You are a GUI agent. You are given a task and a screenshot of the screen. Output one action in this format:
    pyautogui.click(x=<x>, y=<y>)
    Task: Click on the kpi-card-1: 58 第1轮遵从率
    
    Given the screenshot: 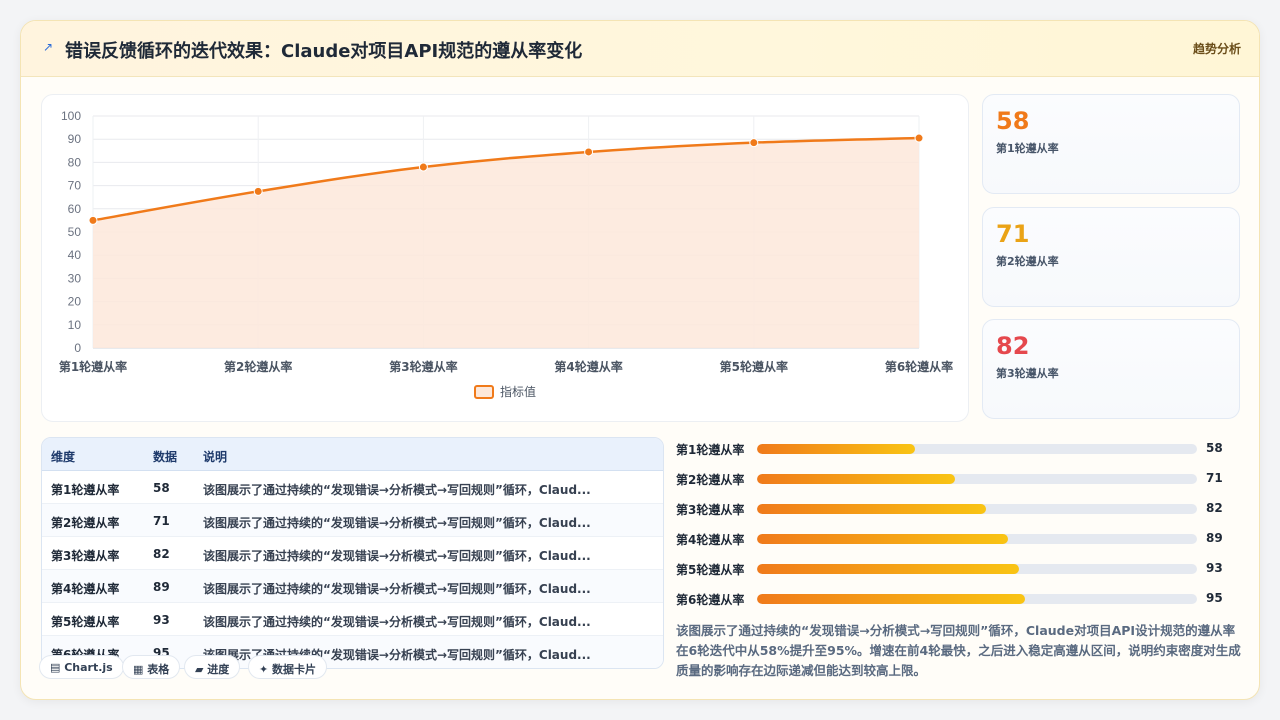 What is the action you would take?
    pyautogui.click(x=1111, y=144)
    